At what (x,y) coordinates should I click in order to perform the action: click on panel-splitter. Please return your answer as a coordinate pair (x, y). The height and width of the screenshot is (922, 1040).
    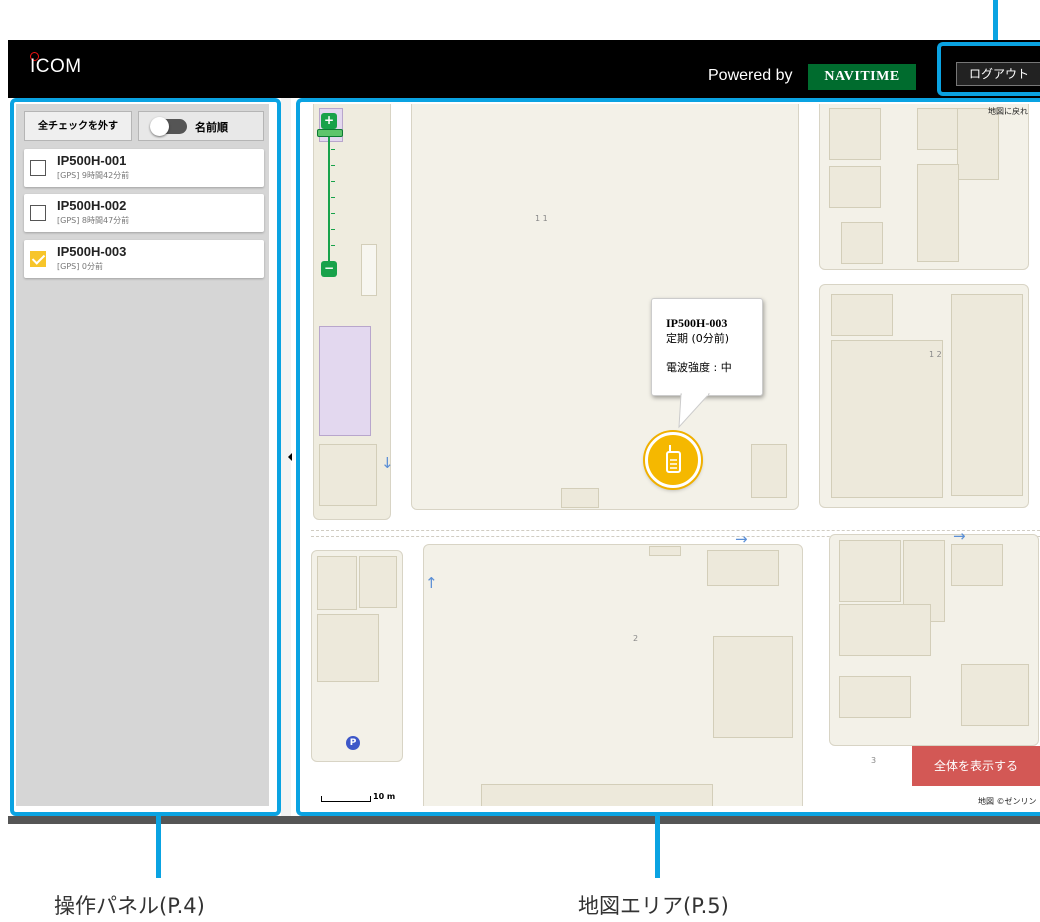
    Looking at the image, I should click on (286, 461).